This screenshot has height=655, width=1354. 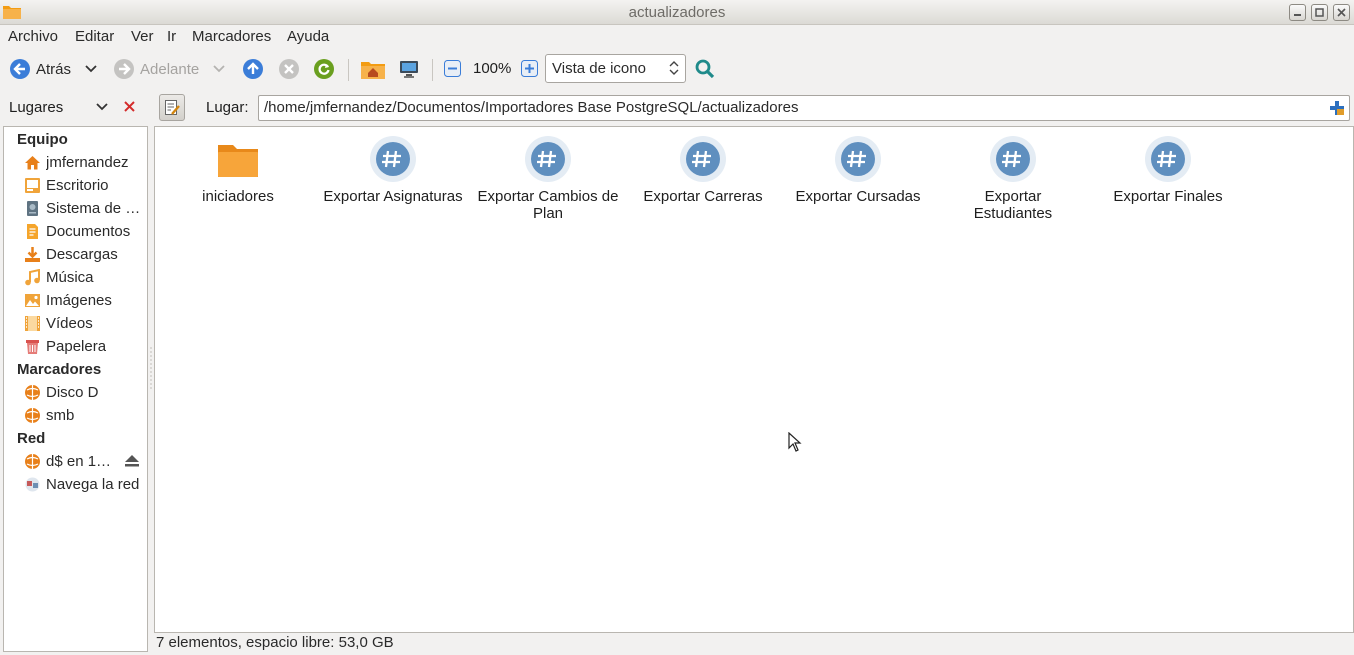 I want to click on file-item-script: Exportar Cursadas, so click(x=858, y=170).